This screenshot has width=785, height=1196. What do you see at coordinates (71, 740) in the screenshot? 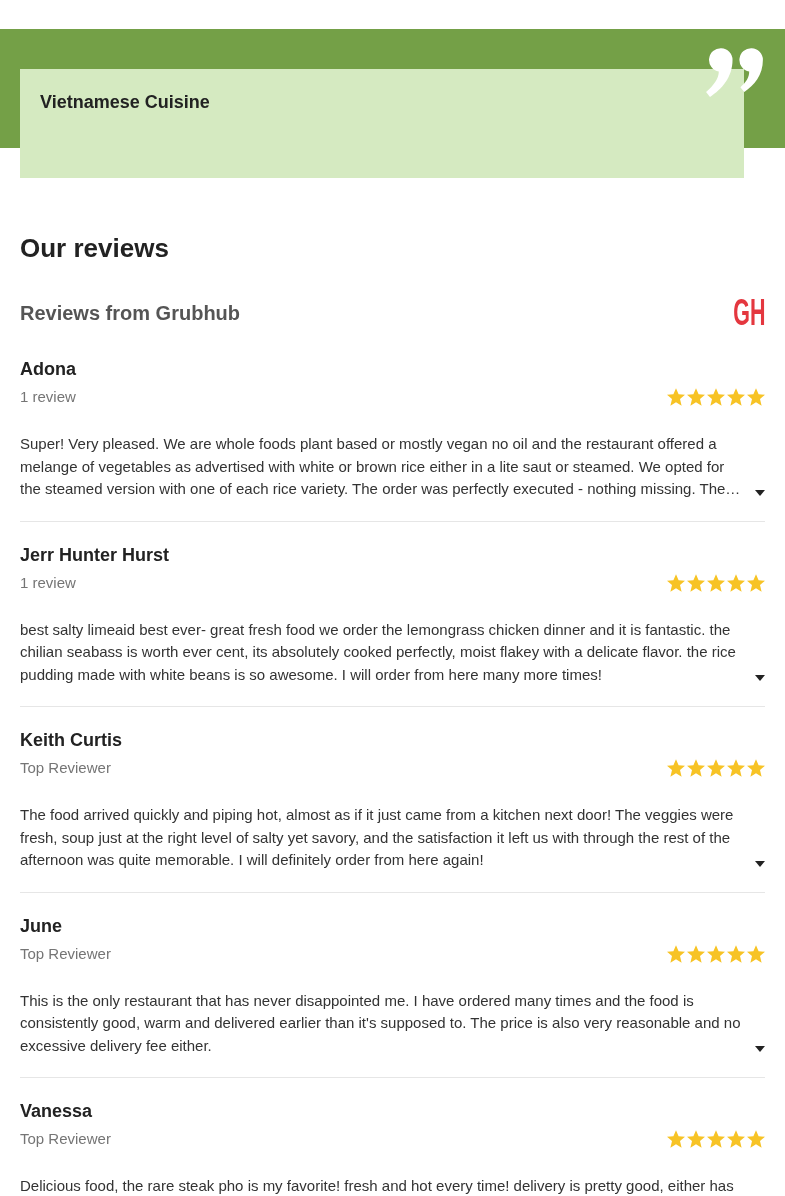
I see `reviewer-name: Keith Curtis` at bounding box center [71, 740].